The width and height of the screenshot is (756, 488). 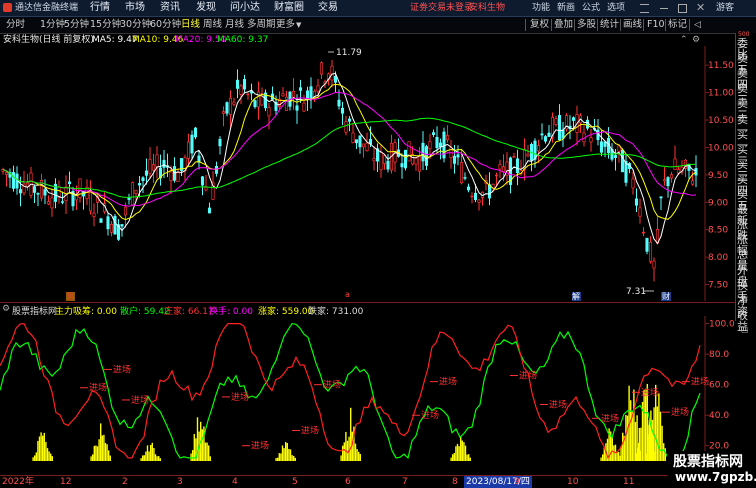 I want to click on event-marker-3: 解, so click(x=576, y=296).